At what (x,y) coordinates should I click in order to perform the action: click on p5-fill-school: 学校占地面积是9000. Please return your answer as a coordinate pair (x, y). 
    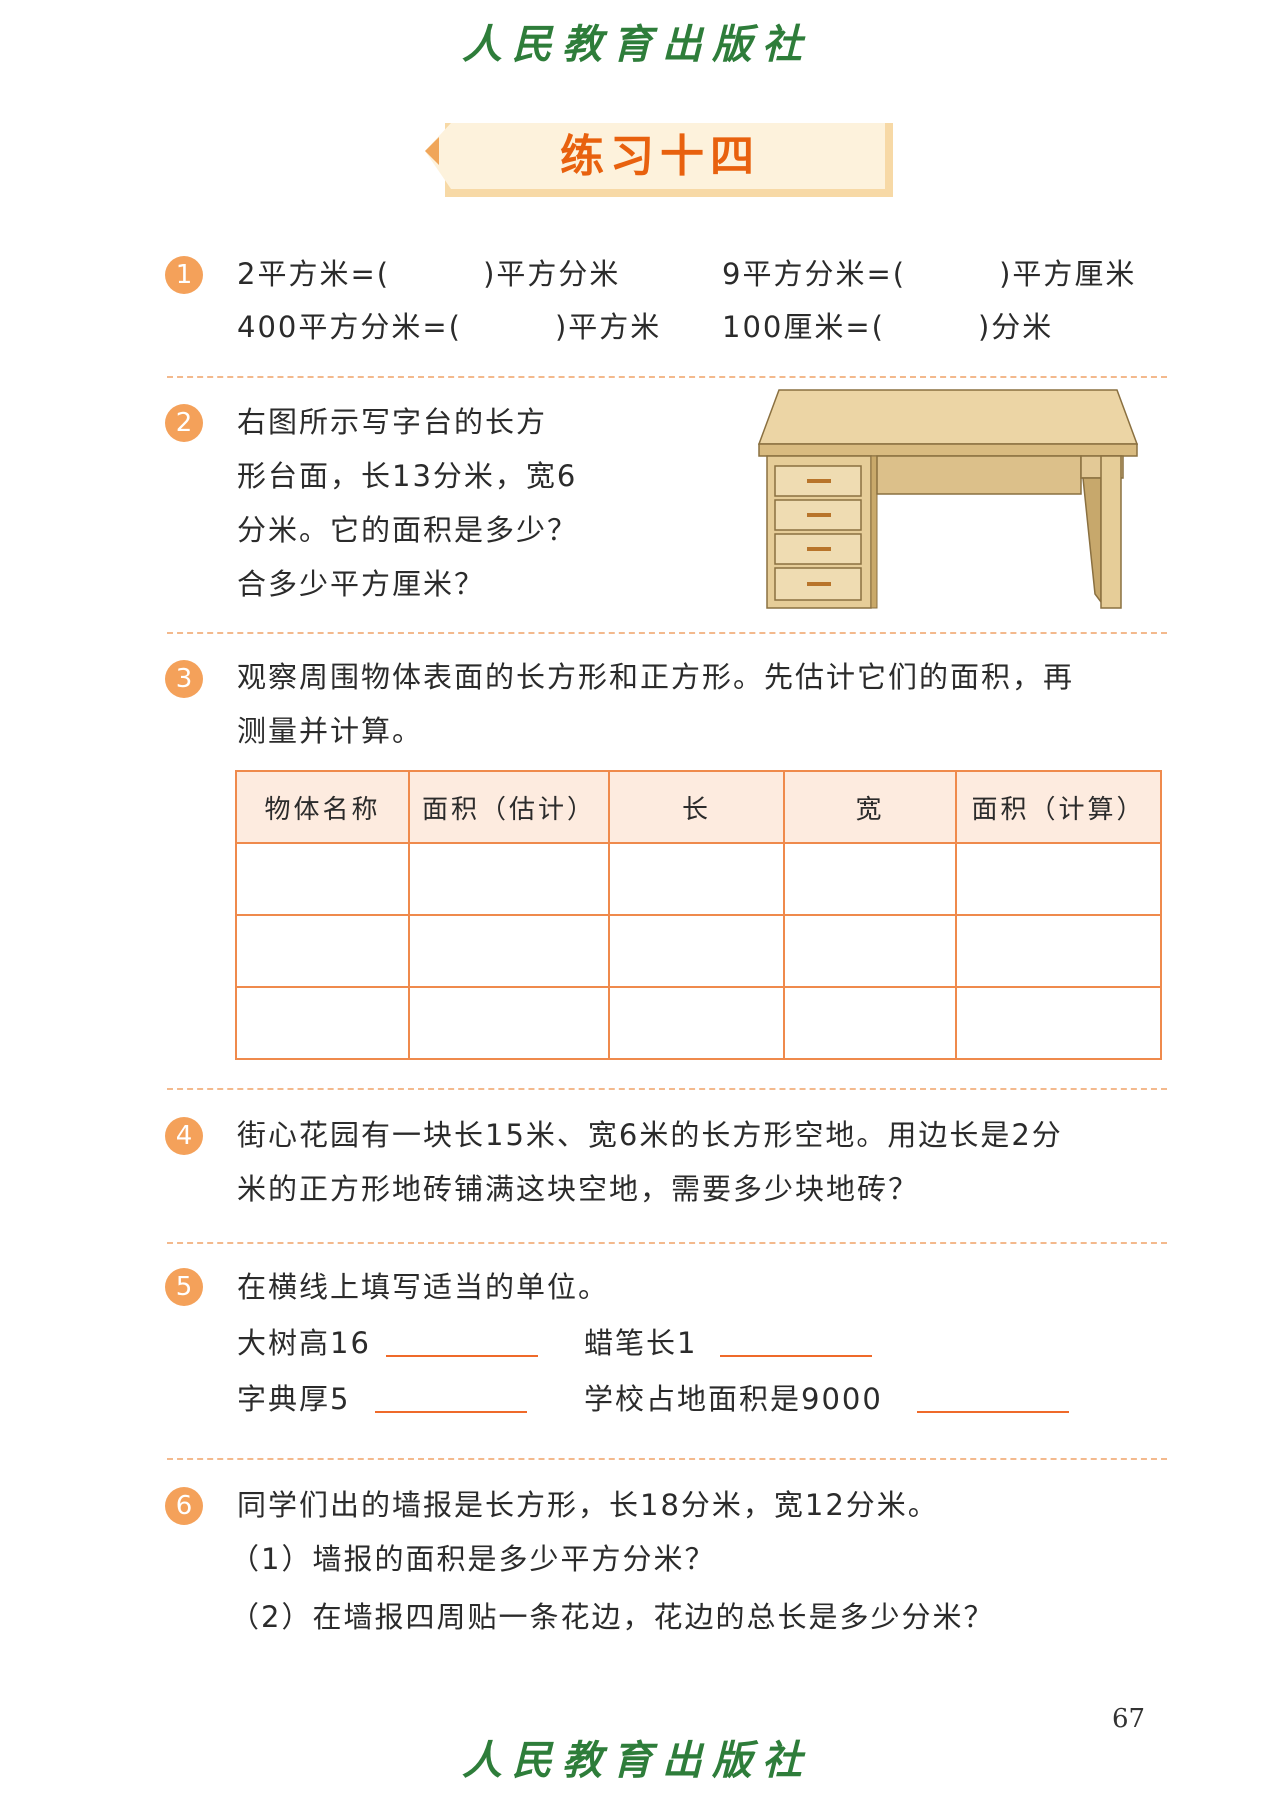
    Looking at the image, I should click on (733, 1399).